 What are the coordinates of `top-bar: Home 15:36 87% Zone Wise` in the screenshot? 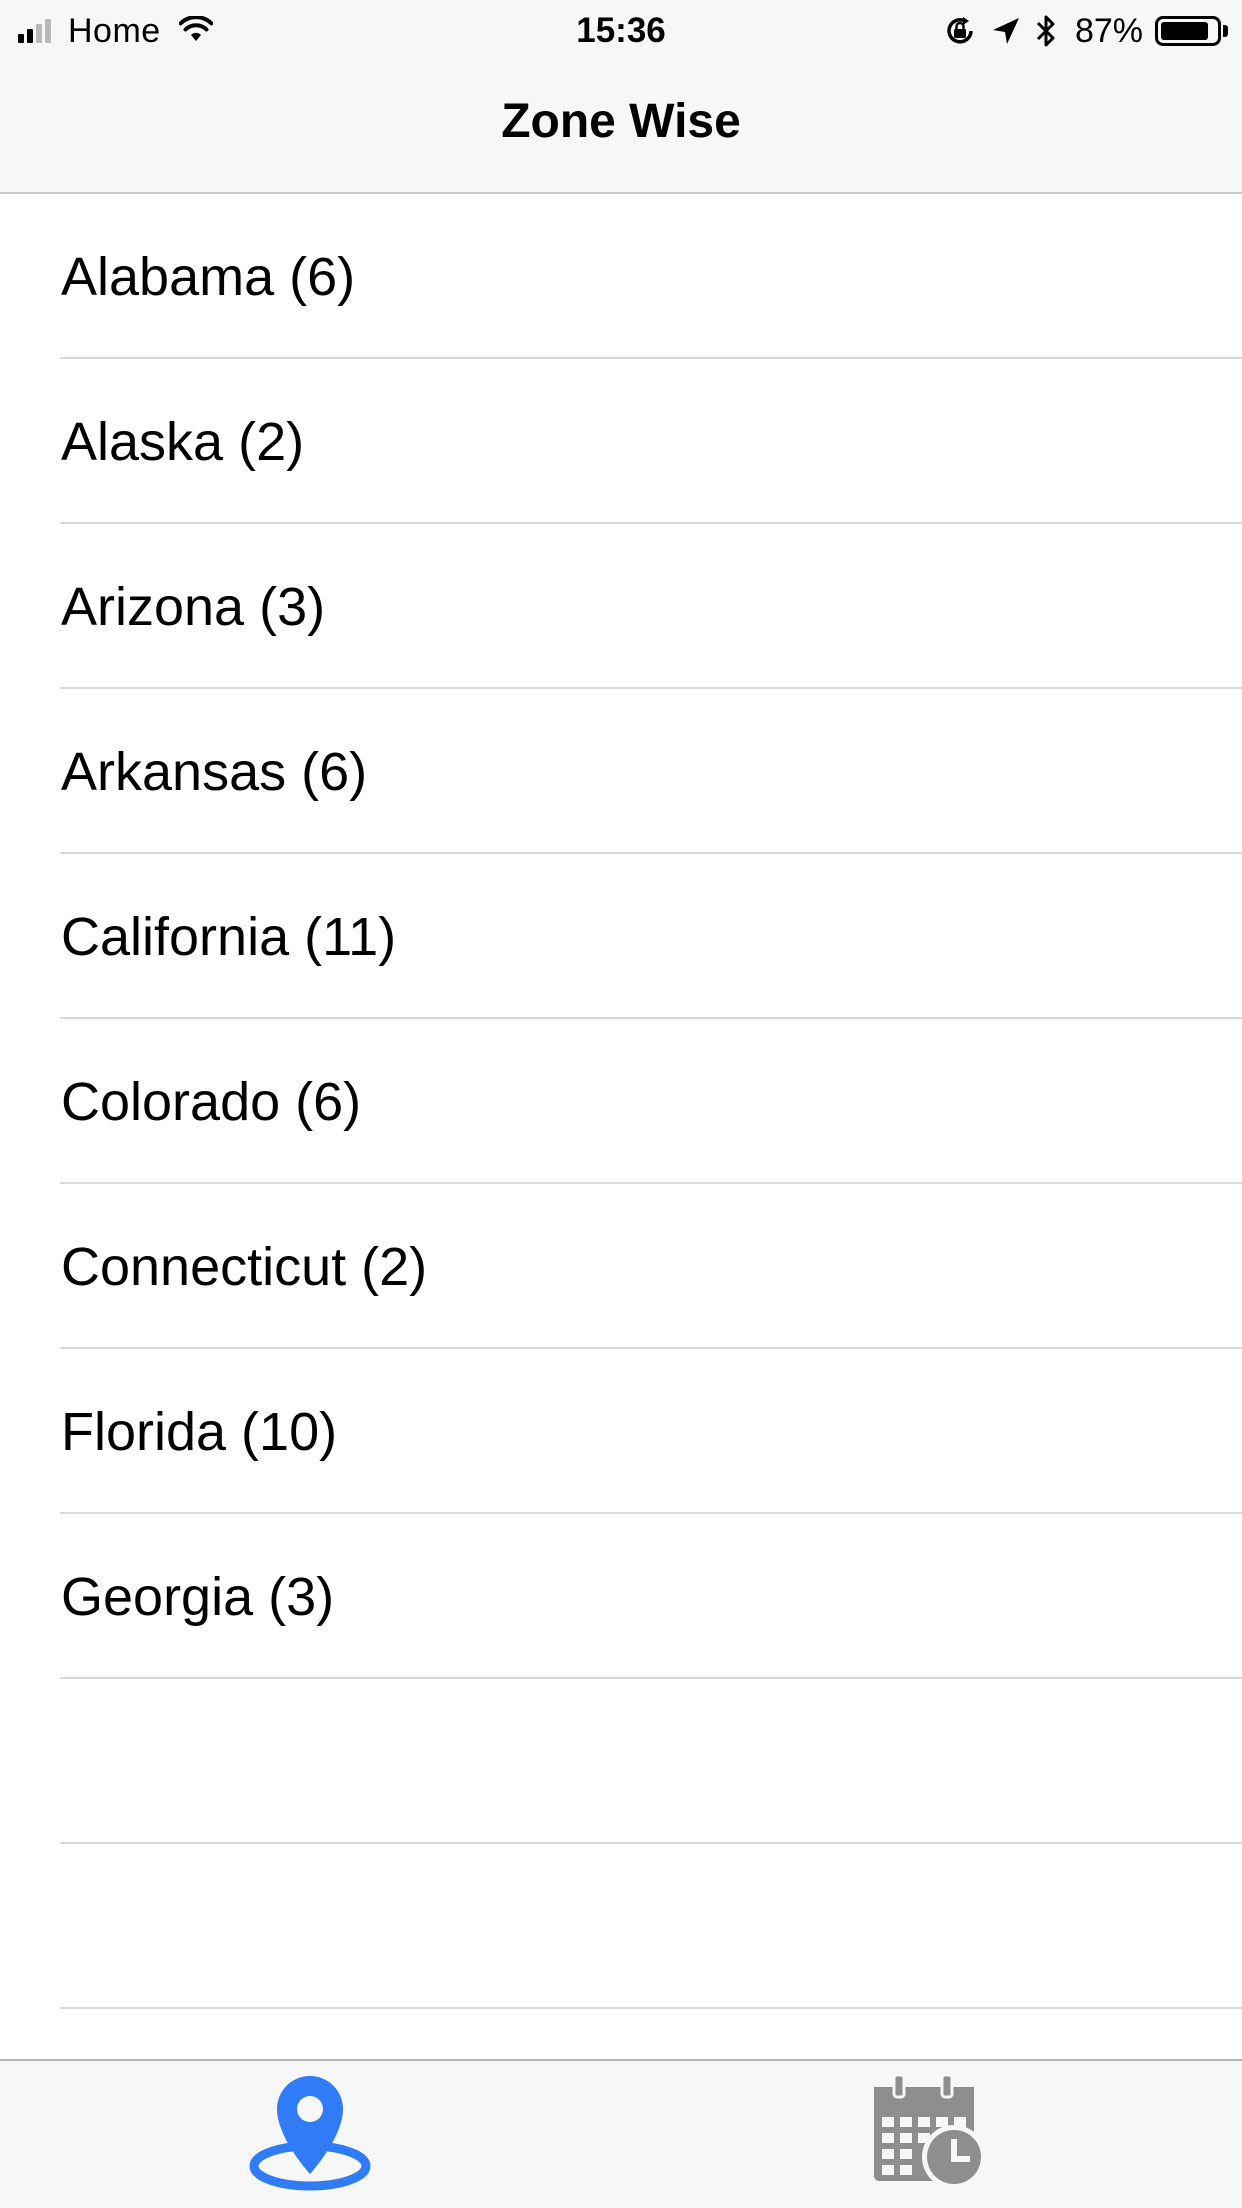 It's located at (621, 97).